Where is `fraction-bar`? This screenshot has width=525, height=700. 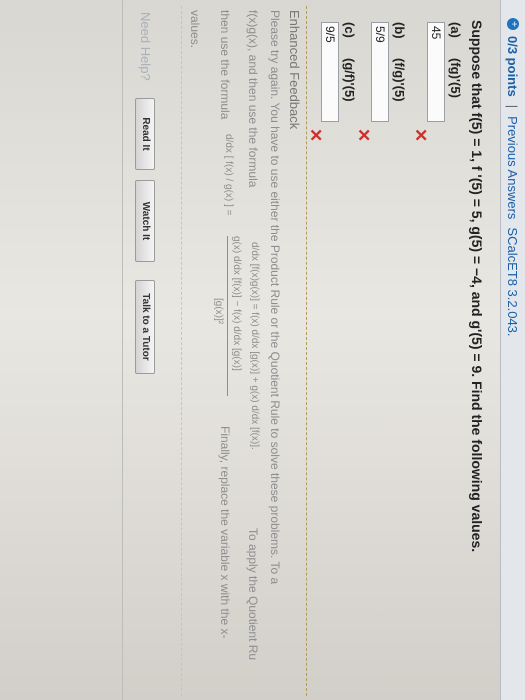
fraction-bar is located at coordinates (227, 316).